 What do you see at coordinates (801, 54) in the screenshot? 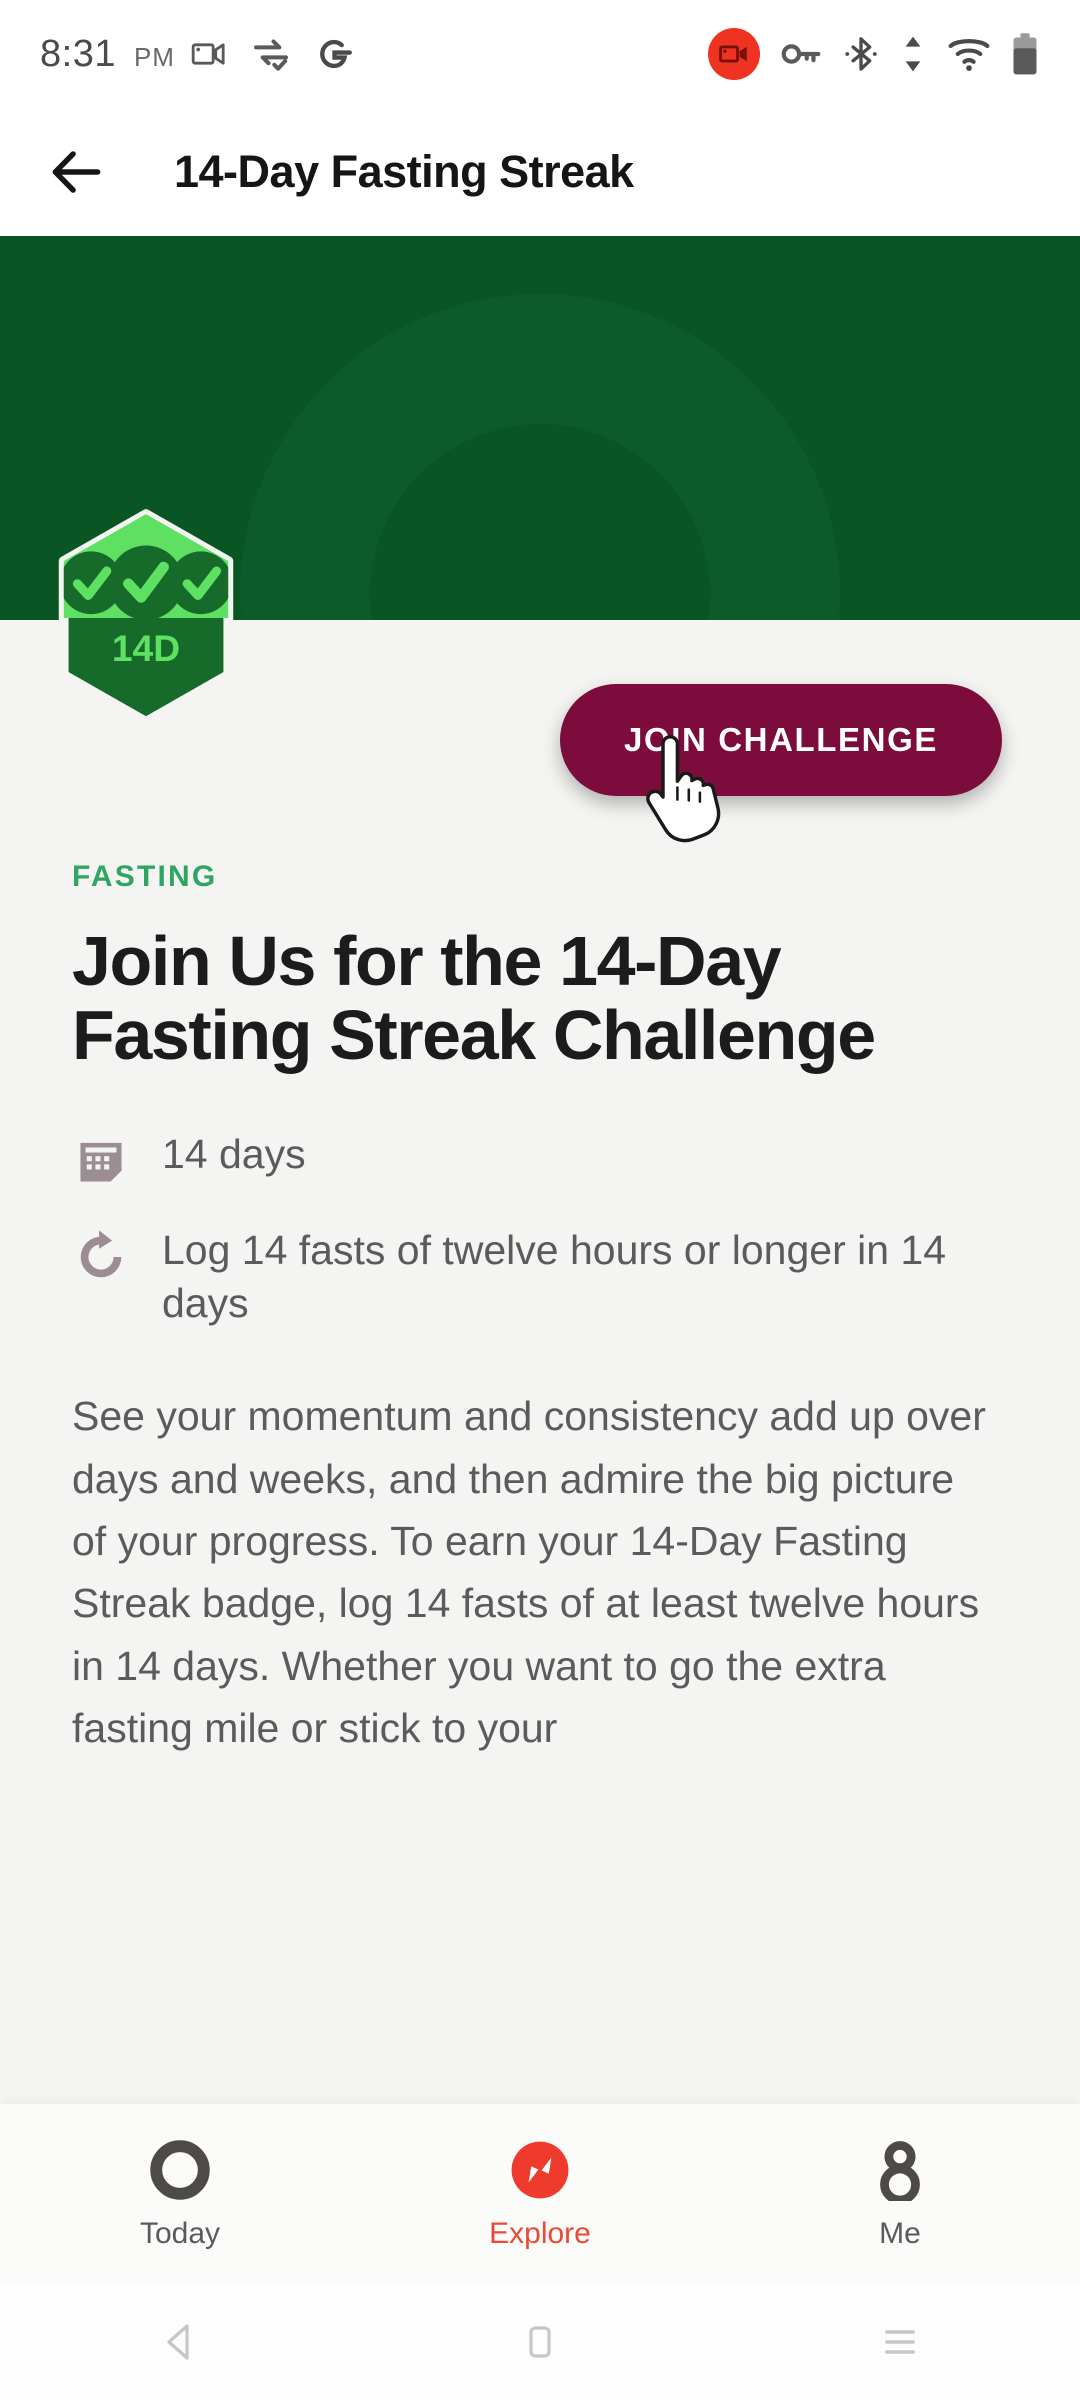
I see `vpn-key-icon` at bounding box center [801, 54].